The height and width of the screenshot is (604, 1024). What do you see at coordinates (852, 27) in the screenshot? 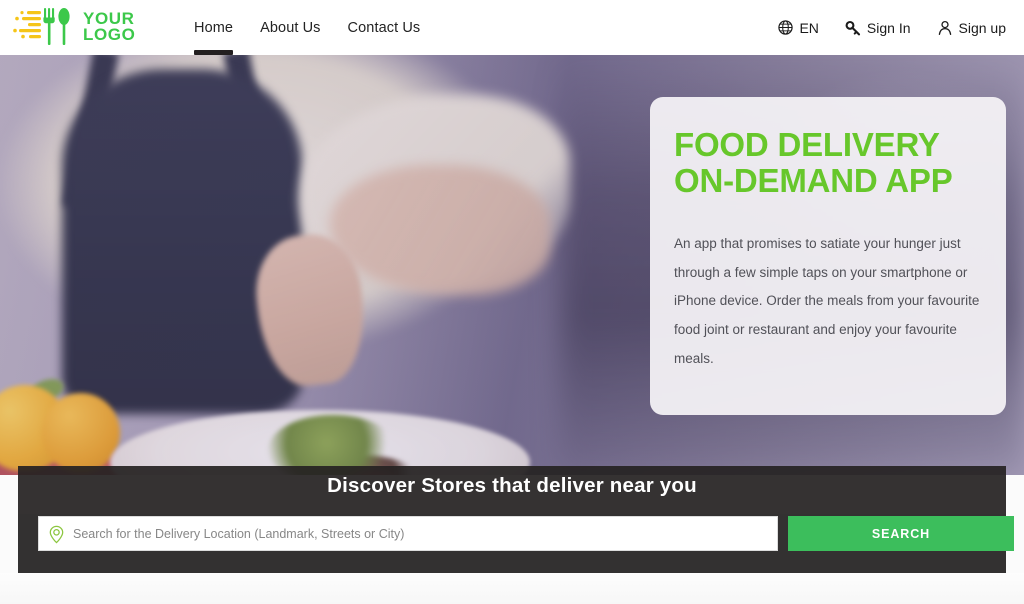
I see `key-icon` at bounding box center [852, 27].